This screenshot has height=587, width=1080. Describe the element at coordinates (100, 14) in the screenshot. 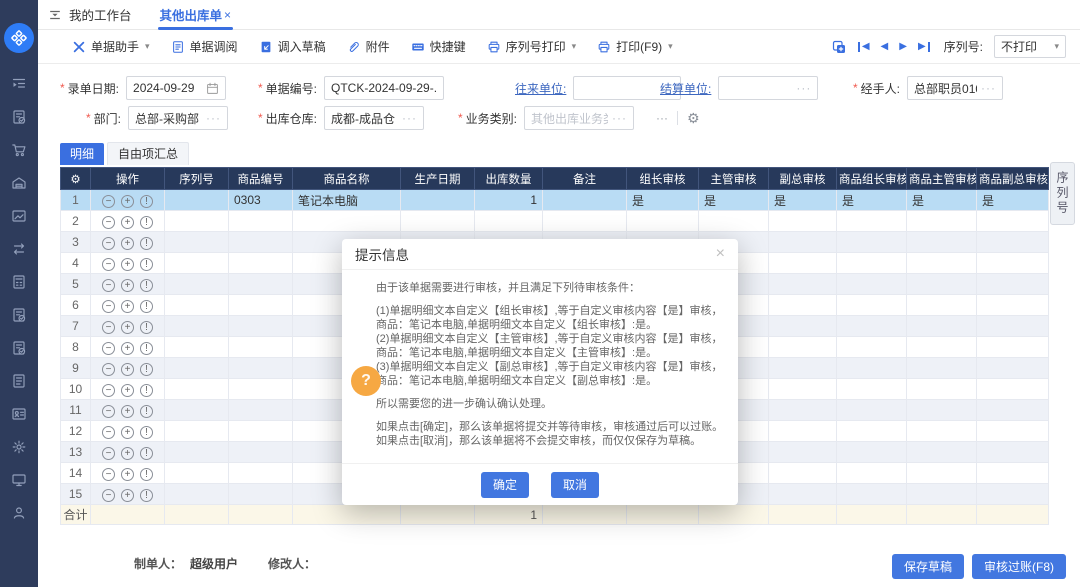

I see `tab-workbench: 我的工作台` at that location.